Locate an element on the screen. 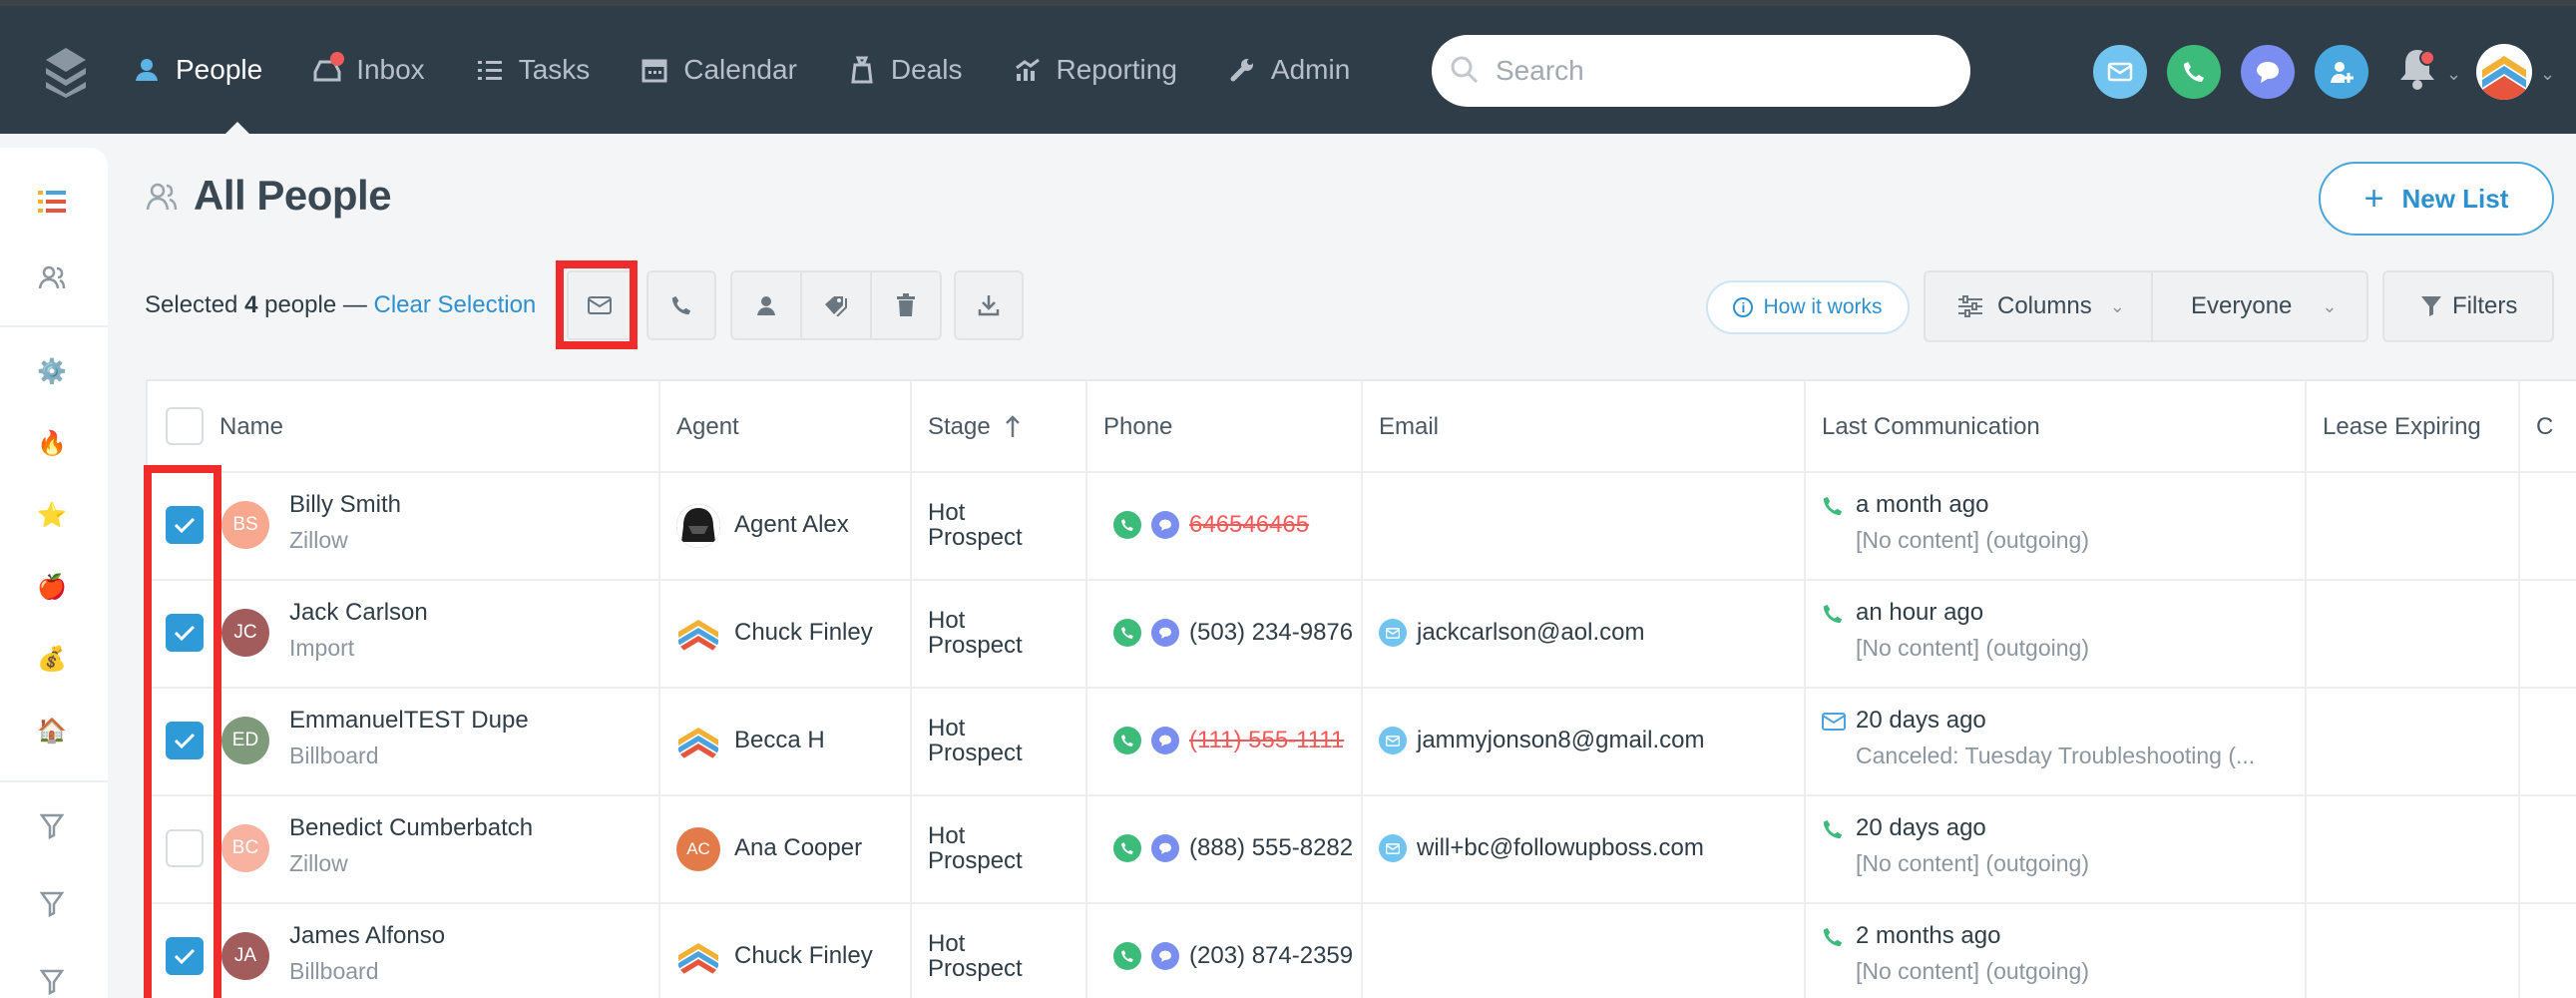 This screenshot has width=2576, height=998. star-icon: ⭐ is located at coordinates (52, 515).